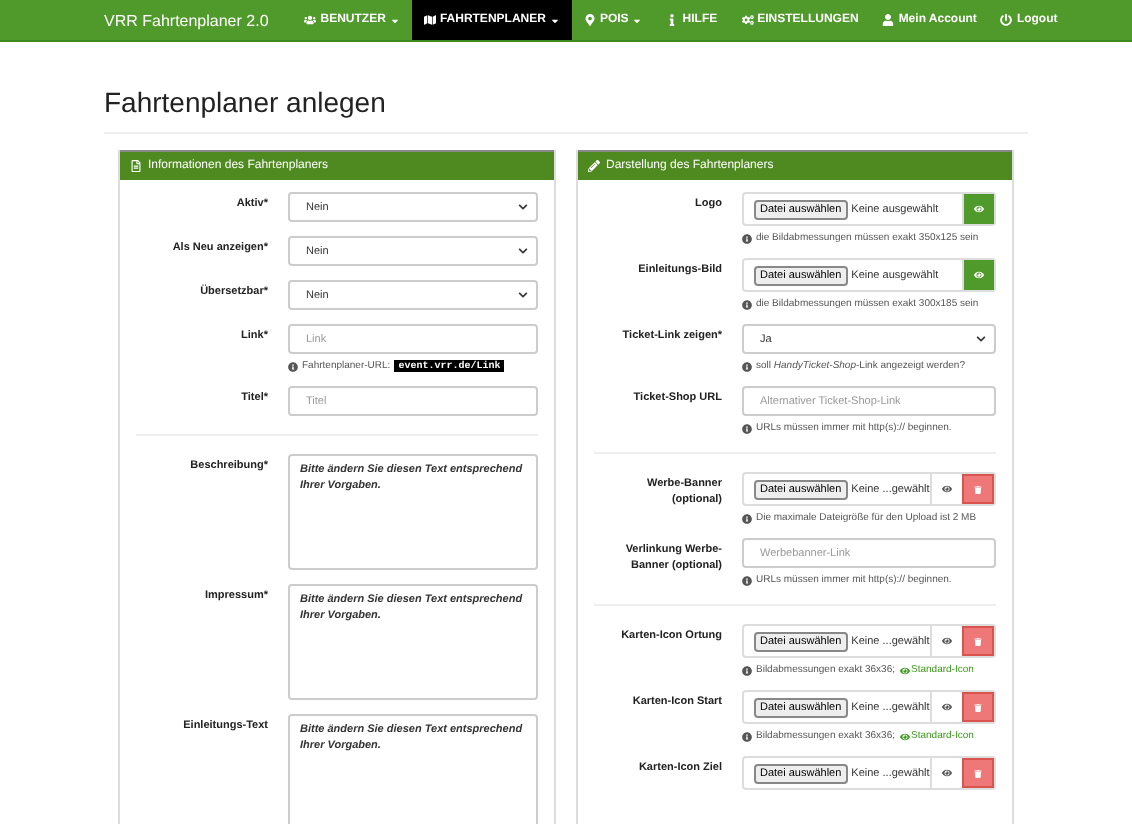  I want to click on map-pin-icon, so click(589, 20).